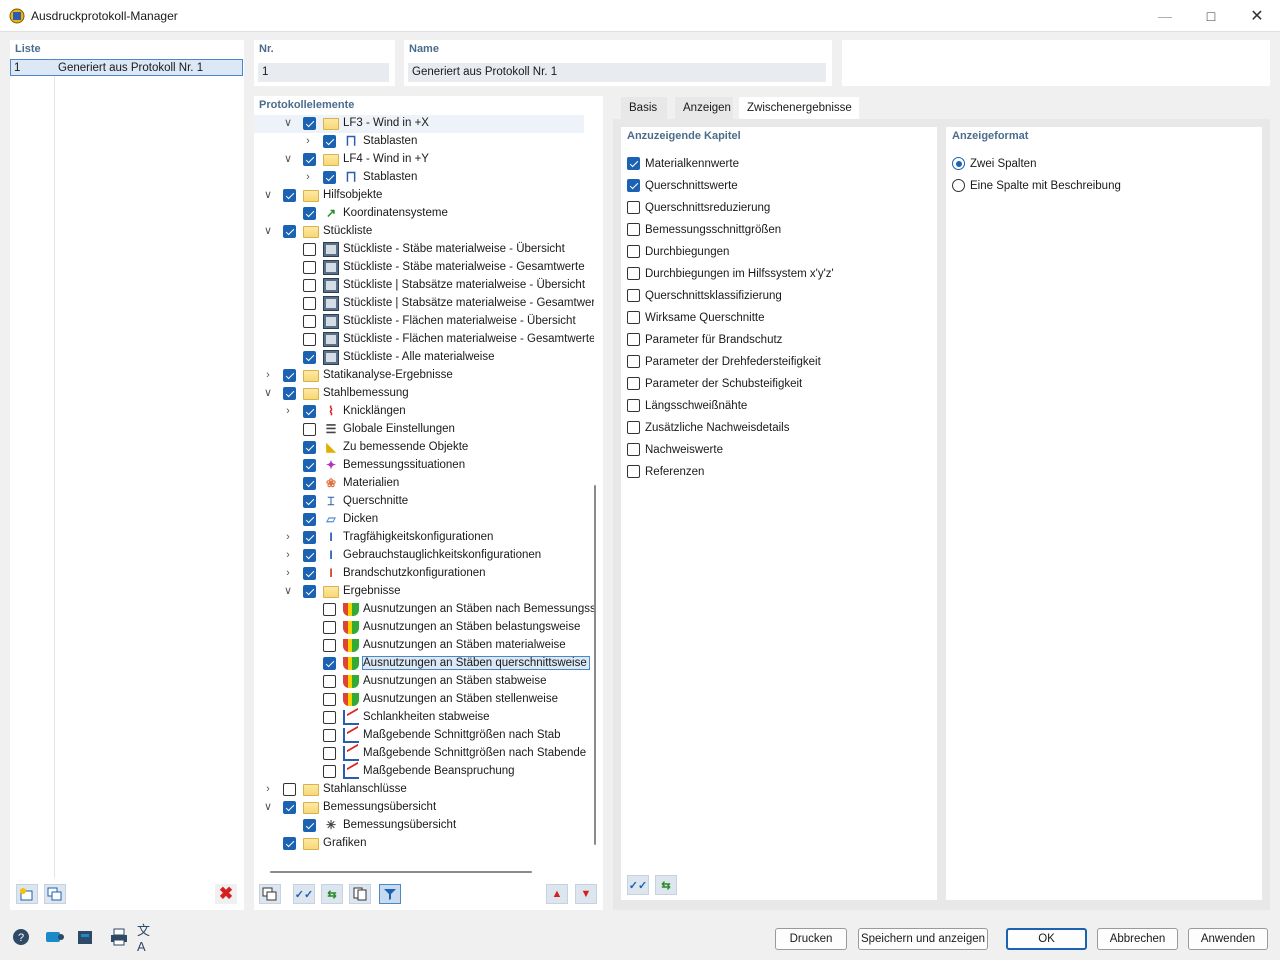 This screenshot has width=1280, height=960. What do you see at coordinates (414, 808) in the screenshot?
I see `tree-item: ∨ Bemessungsübersicht` at bounding box center [414, 808].